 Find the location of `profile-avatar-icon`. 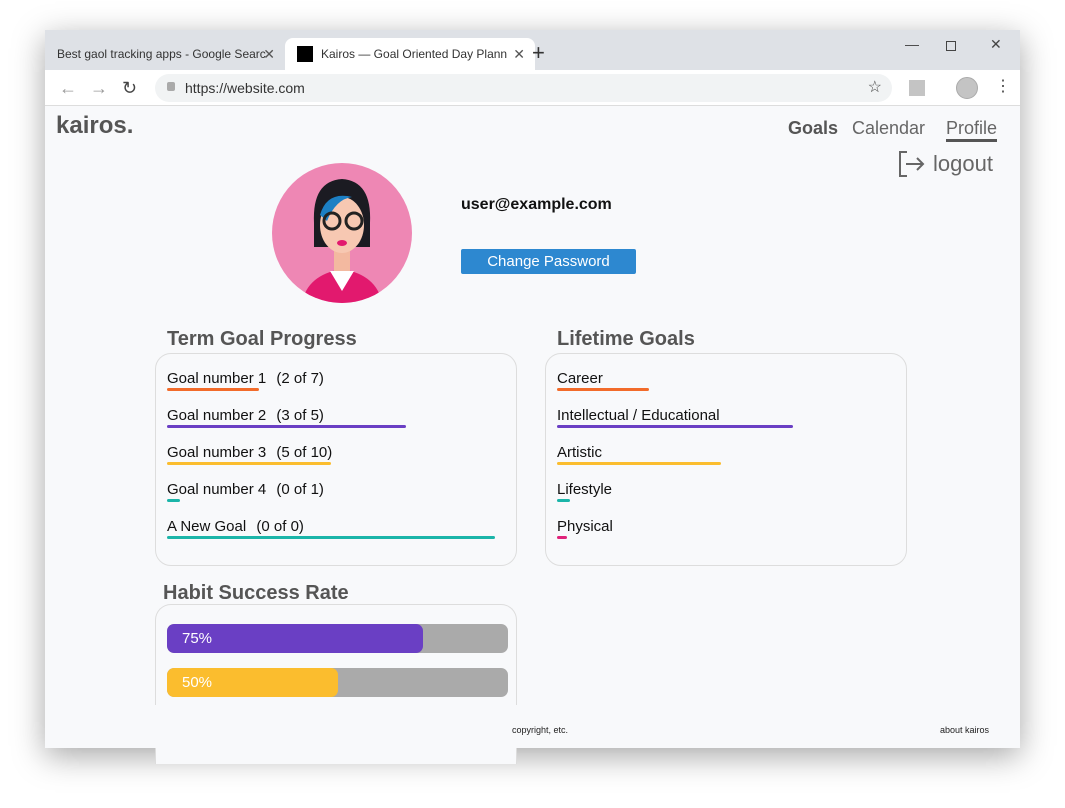

profile-avatar-icon is located at coordinates (967, 88).